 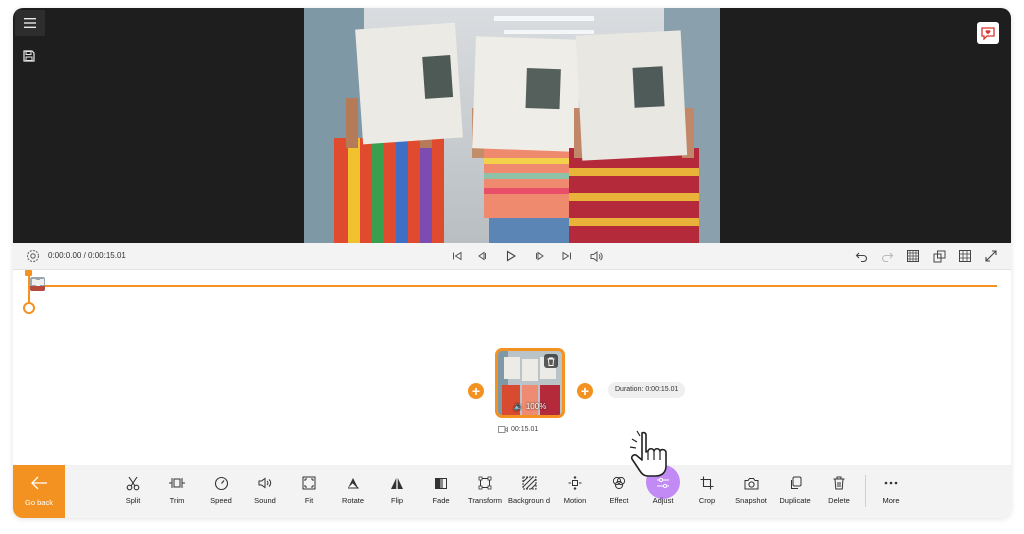 What do you see at coordinates (221, 483) in the screenshot?
I see `speedometer-icon` at bounding box center [221, 483].